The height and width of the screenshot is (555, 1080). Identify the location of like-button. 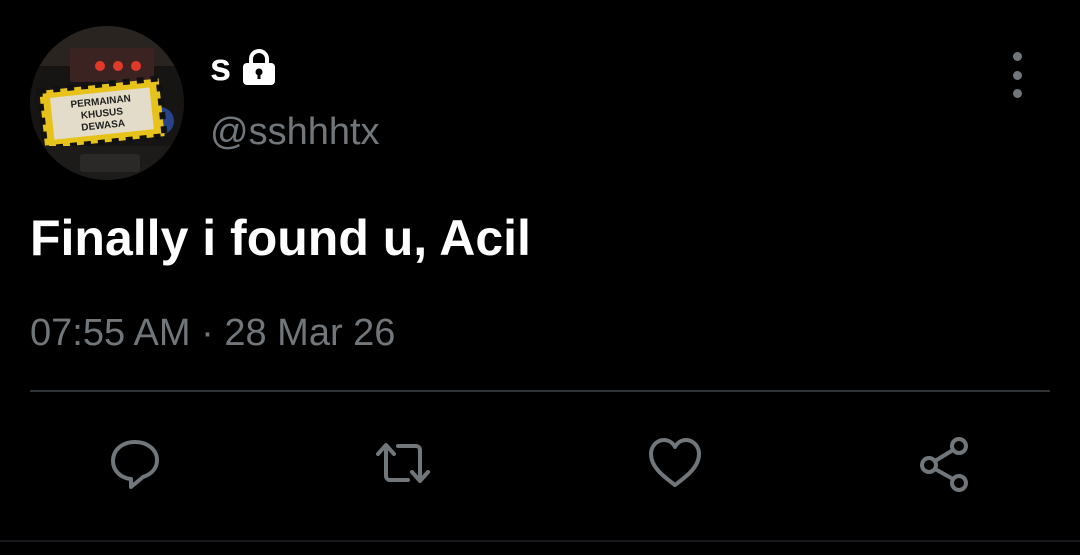
(675, 463).